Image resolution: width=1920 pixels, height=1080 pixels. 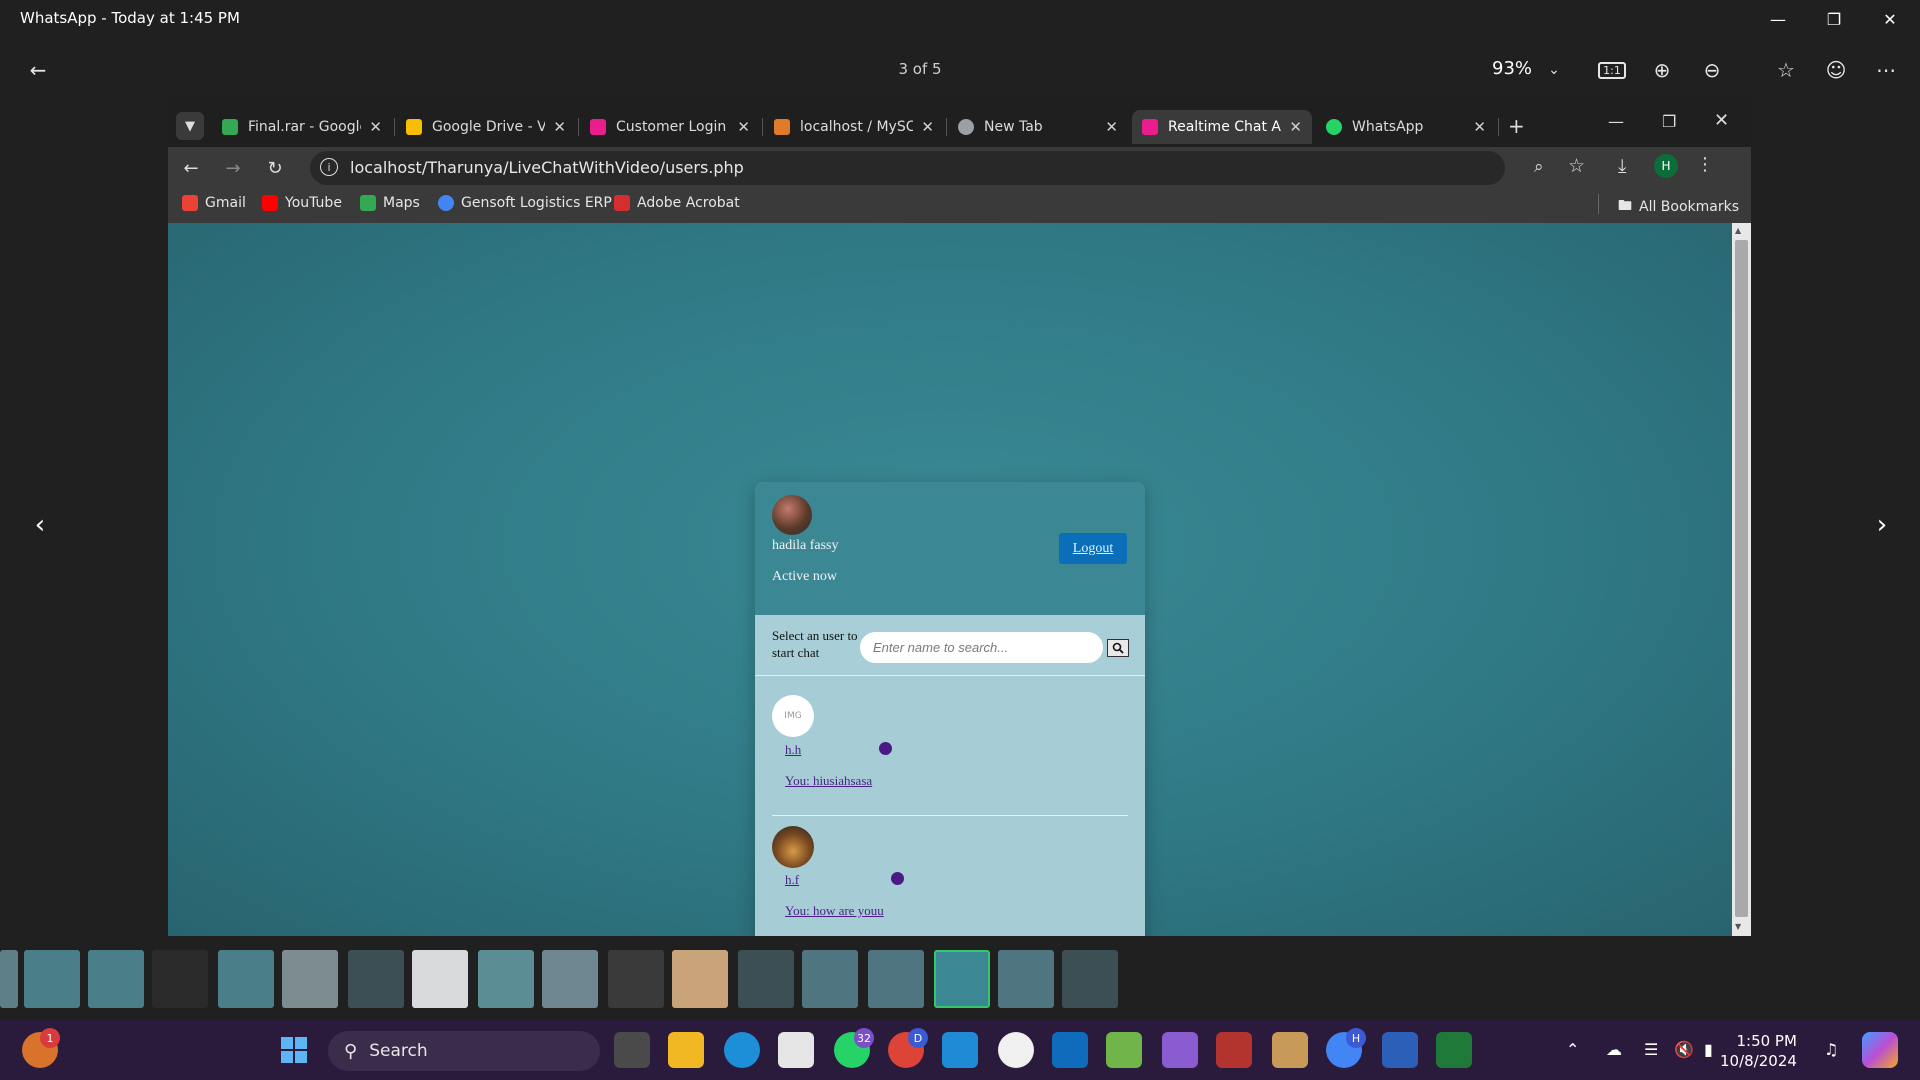 I want to click on tab-phpmyadmin: localhost / MySC ✕, so click(x=854, y=127).